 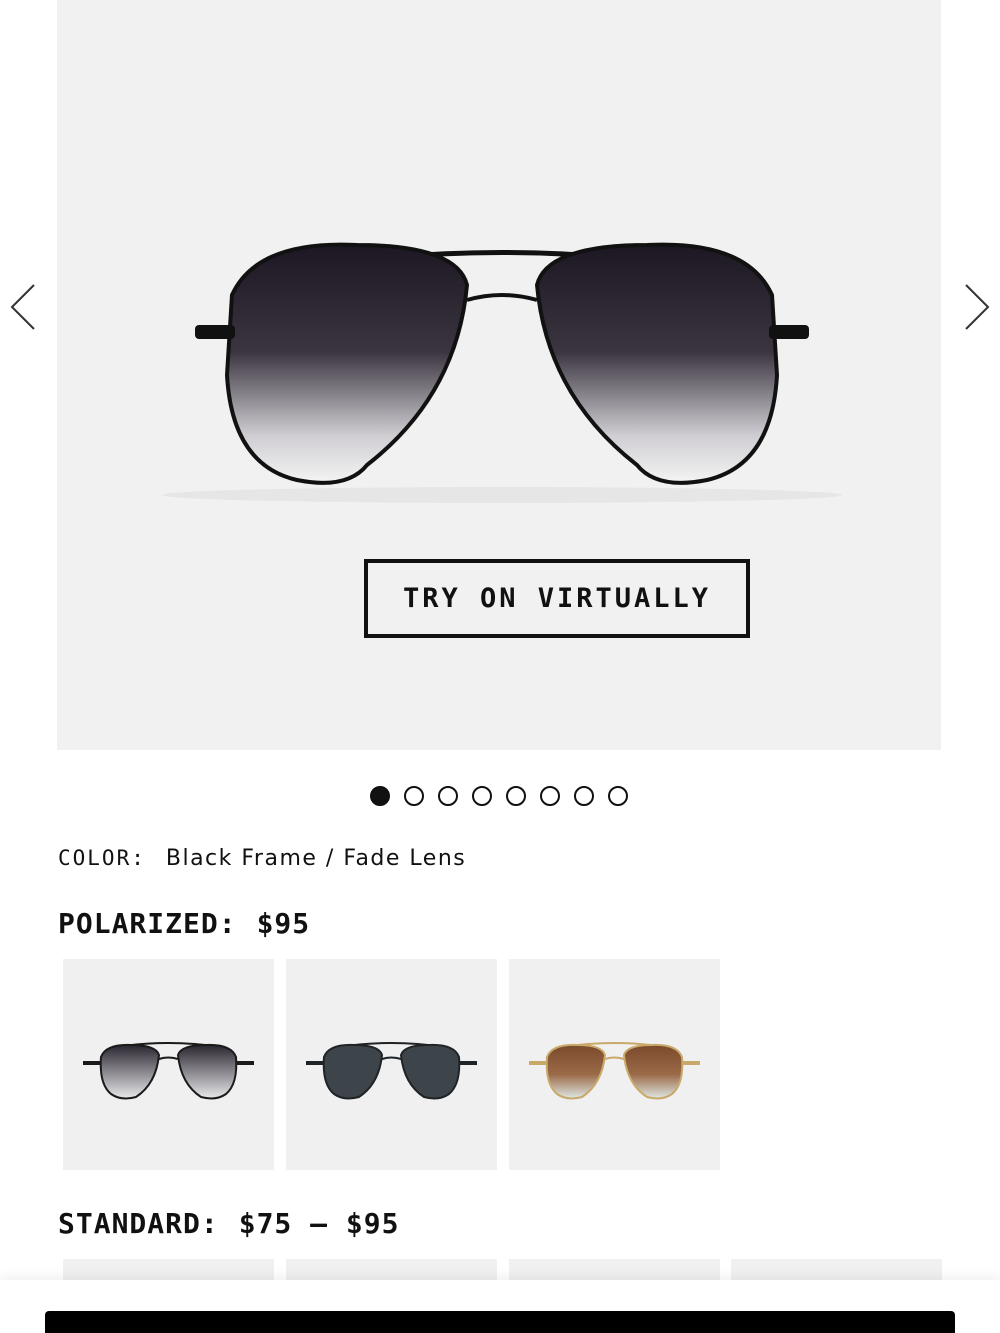 What do you see at coordinates (283, 923) in the screenshot?
I see `polarized-price: $95` at bounding box center [283, 923].